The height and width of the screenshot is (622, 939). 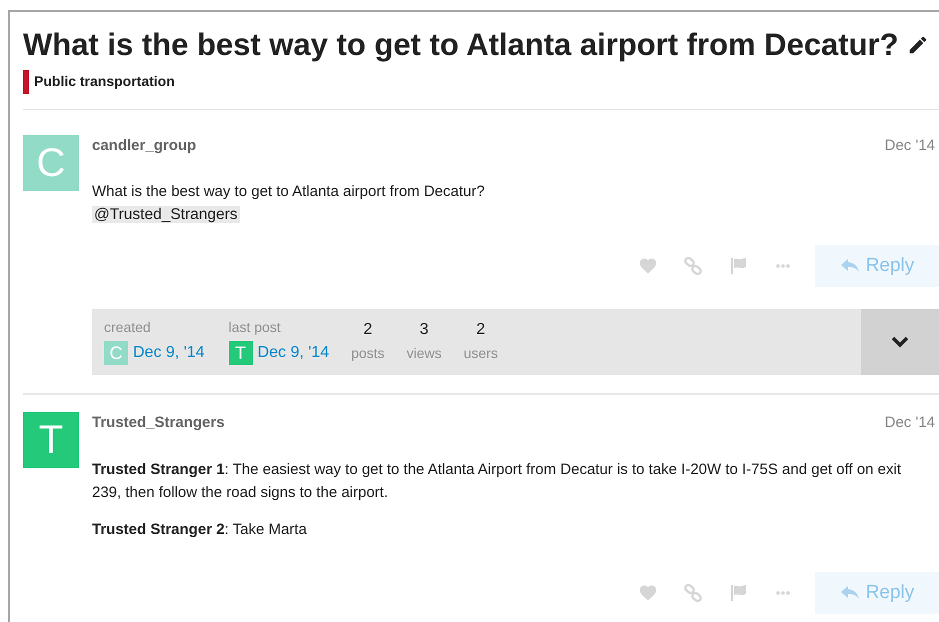 I want to click on username: Trusted_Strangers, so click(x=158, y=423).